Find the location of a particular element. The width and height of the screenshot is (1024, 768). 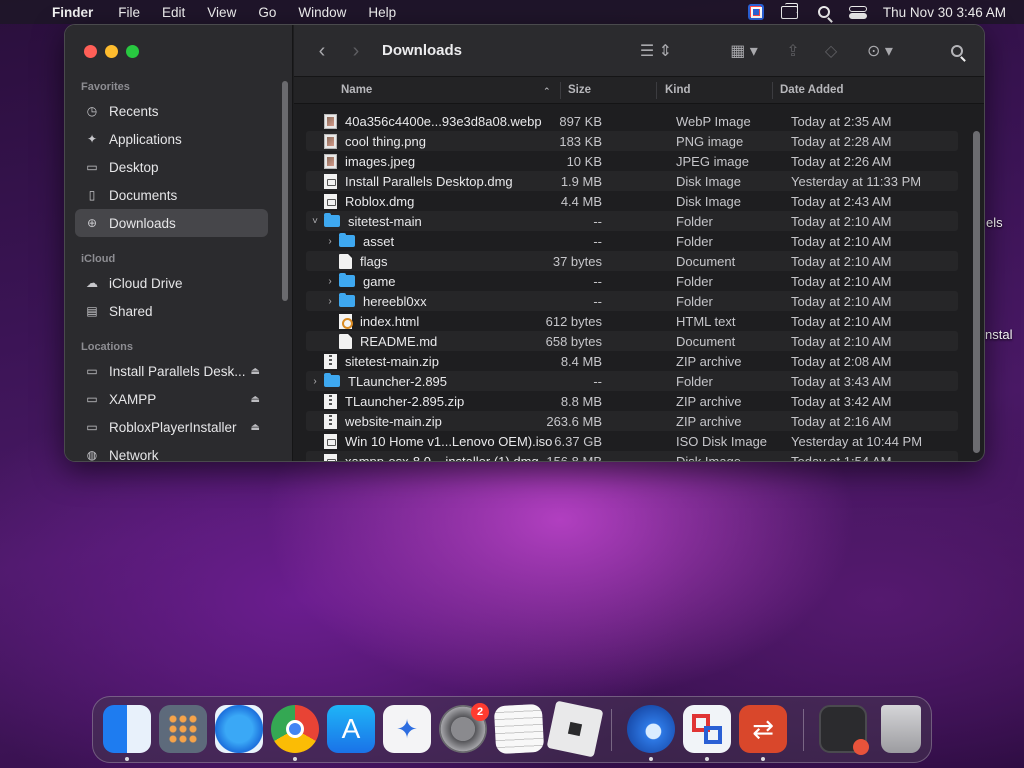

sort-ascending-icon: ⌃ is located at coordinates (547, 91).